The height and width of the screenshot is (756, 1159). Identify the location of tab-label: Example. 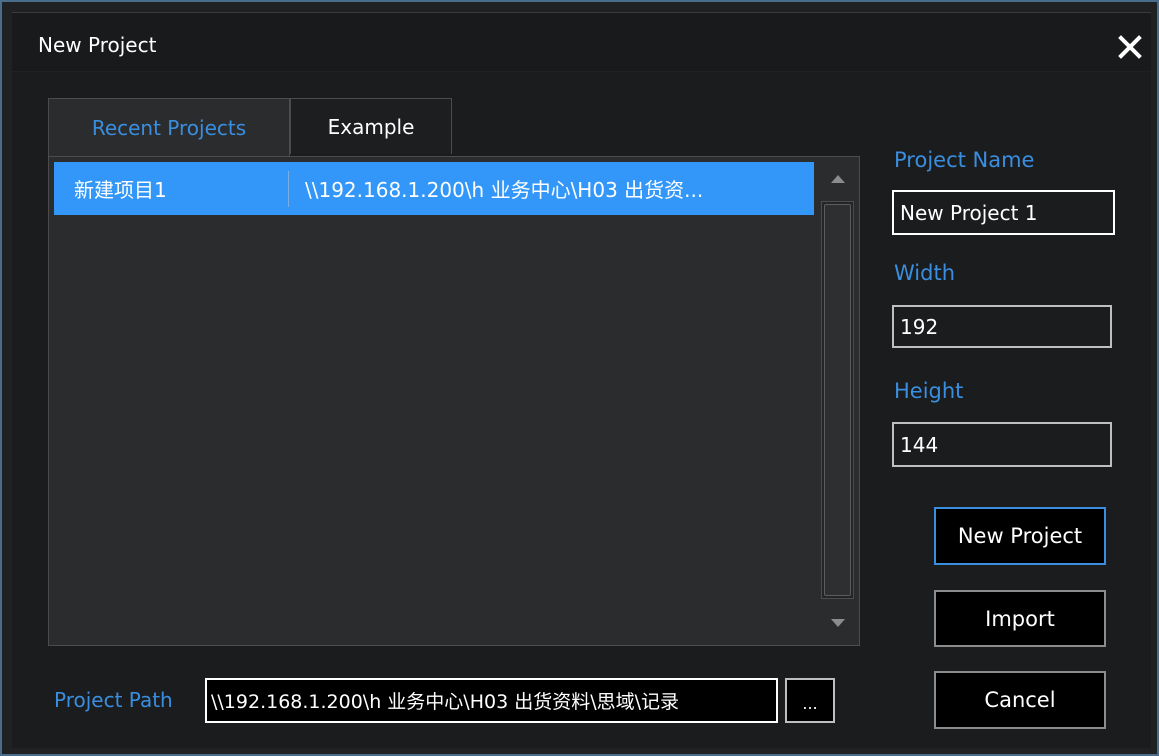
(371, 126).